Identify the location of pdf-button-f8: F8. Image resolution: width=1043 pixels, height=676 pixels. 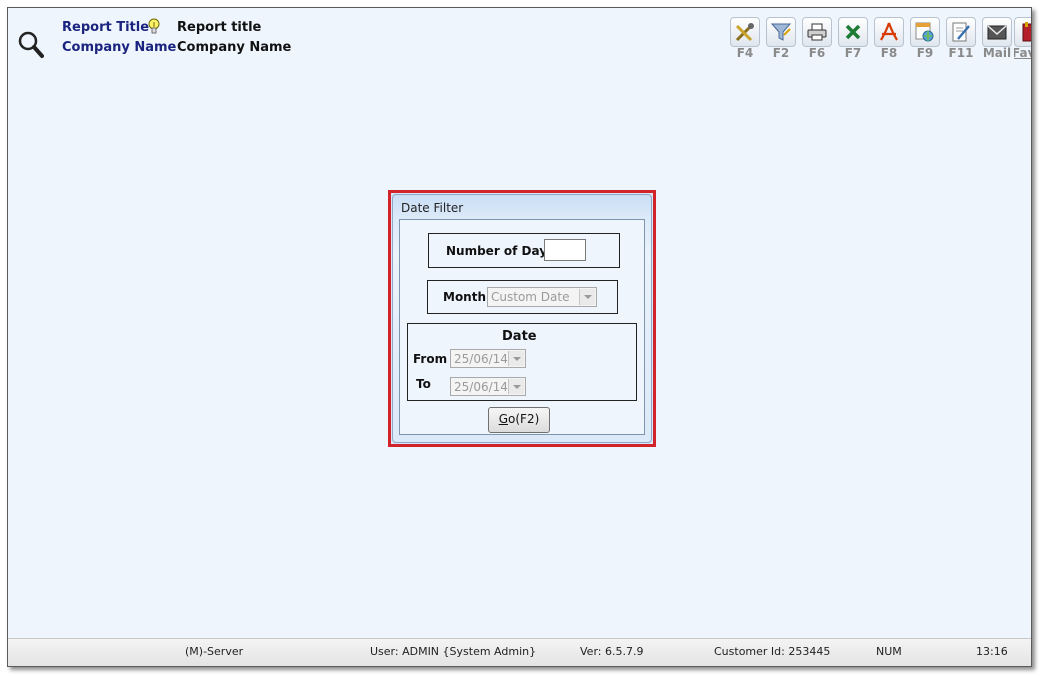
(890, 41).